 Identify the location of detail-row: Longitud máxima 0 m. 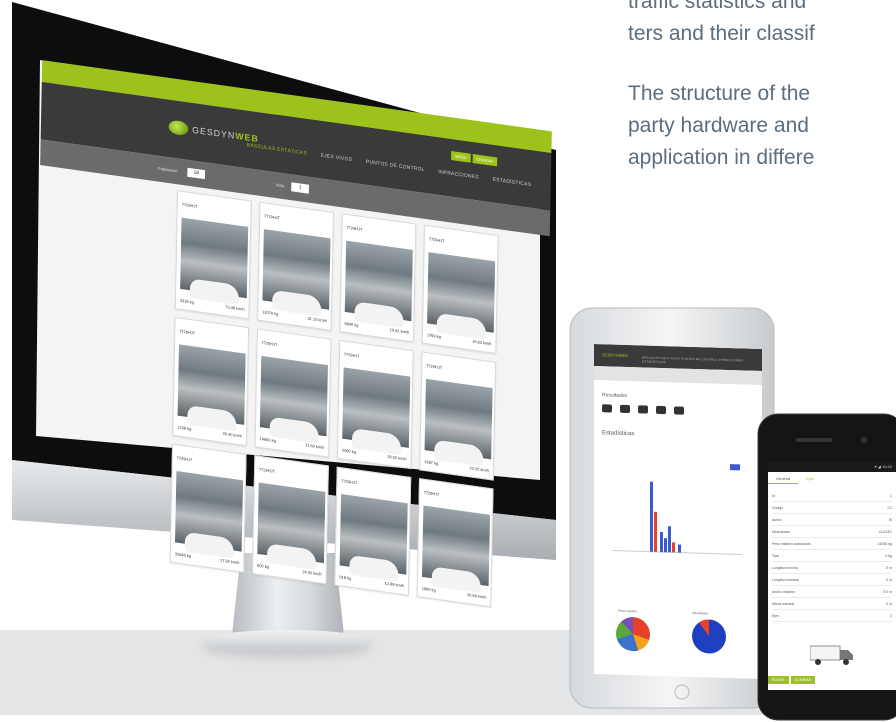
(832, 580).